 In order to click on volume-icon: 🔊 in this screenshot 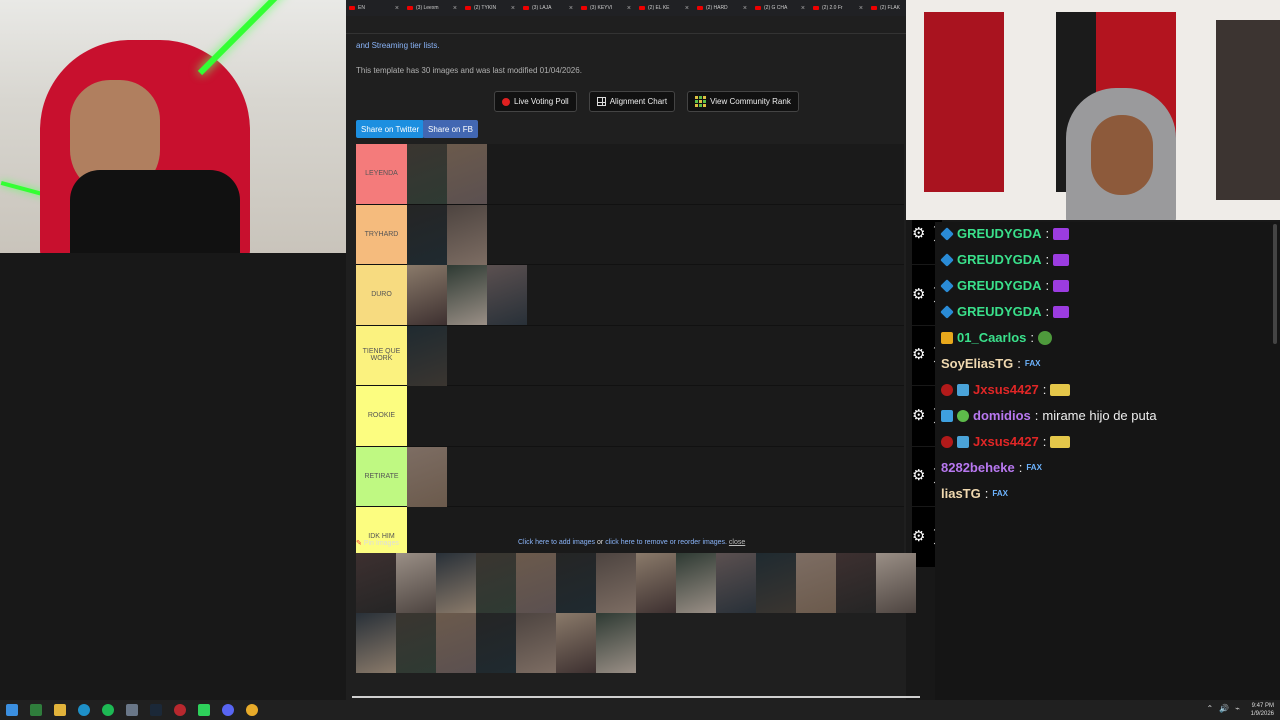, I will do `click(1224, 708)`.